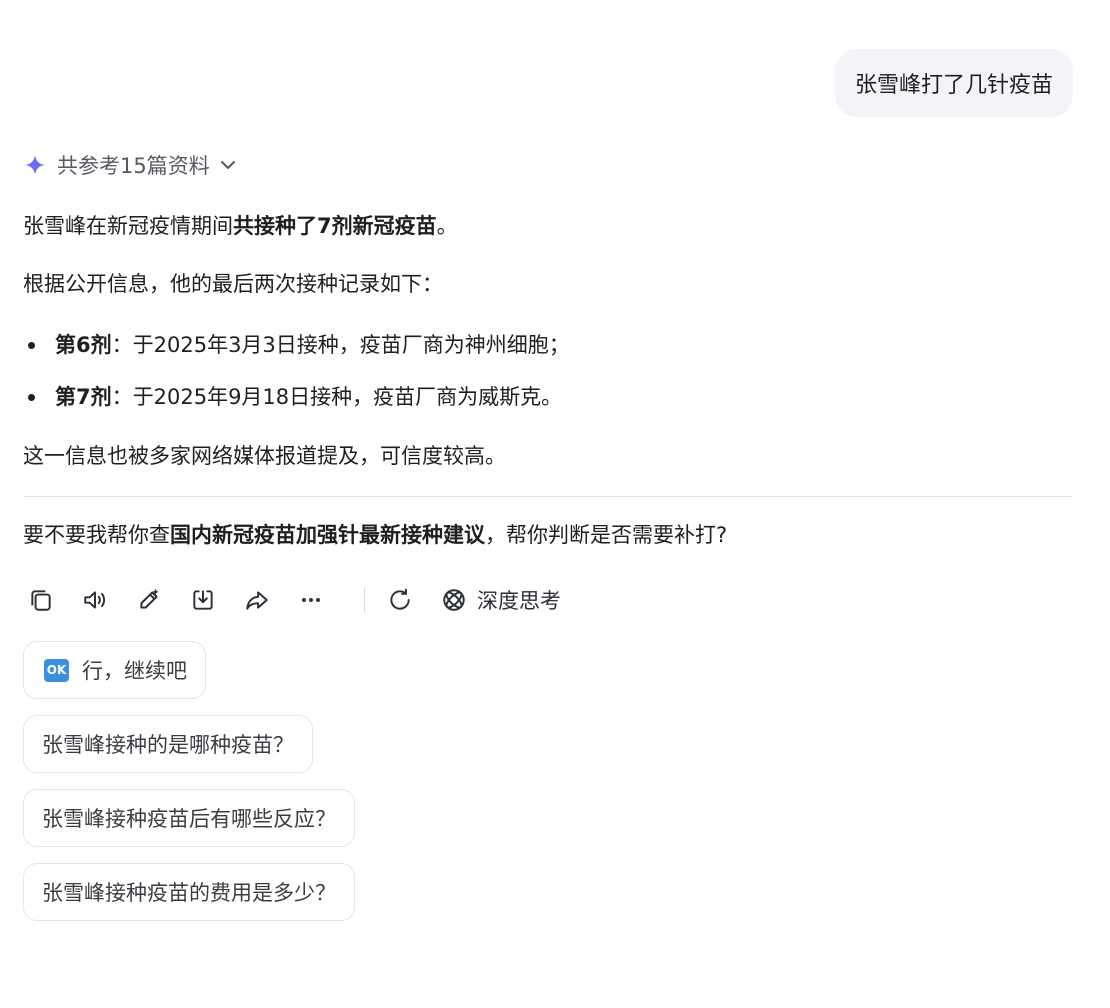 Image resolution: width=1110 pixels, height=1008 pixels. Describe the element at coordinates (83, 345) in the screenshot. I see `list-item-label: 第6剂` at that location.